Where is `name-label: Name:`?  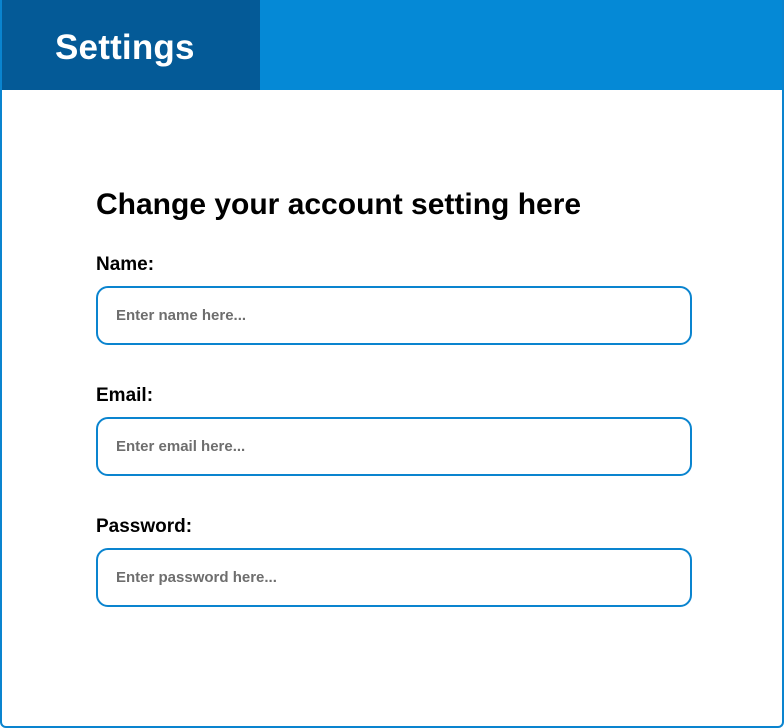
name-label: Name: is located at coordinates (125, 264).